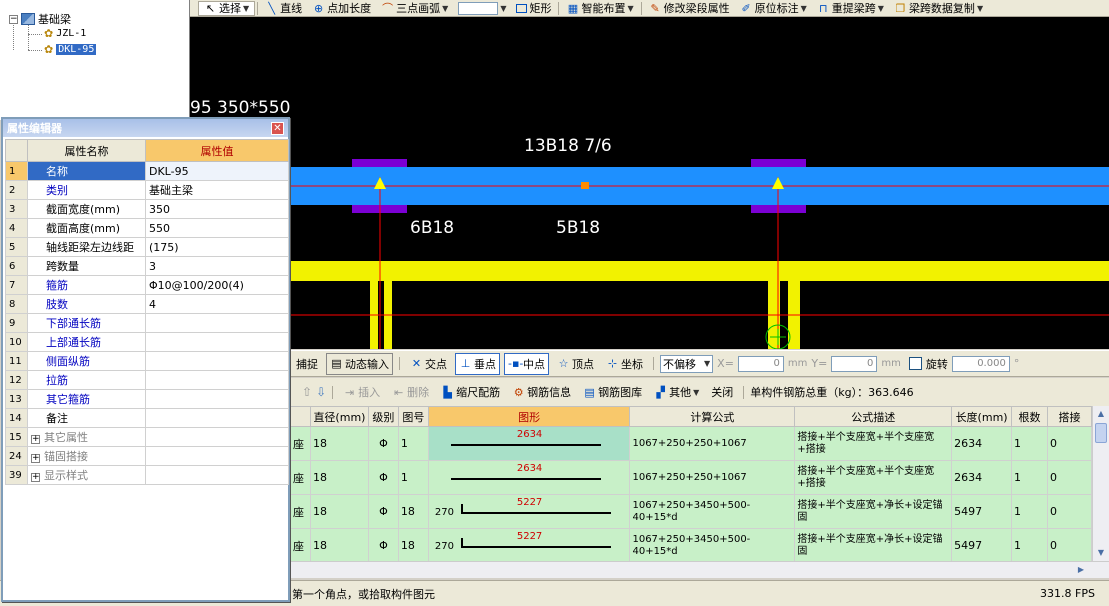  Describe the element at coordinates (575, 364) in the screenshot. I see `vertex-button: ☆ 顶点` at that location.